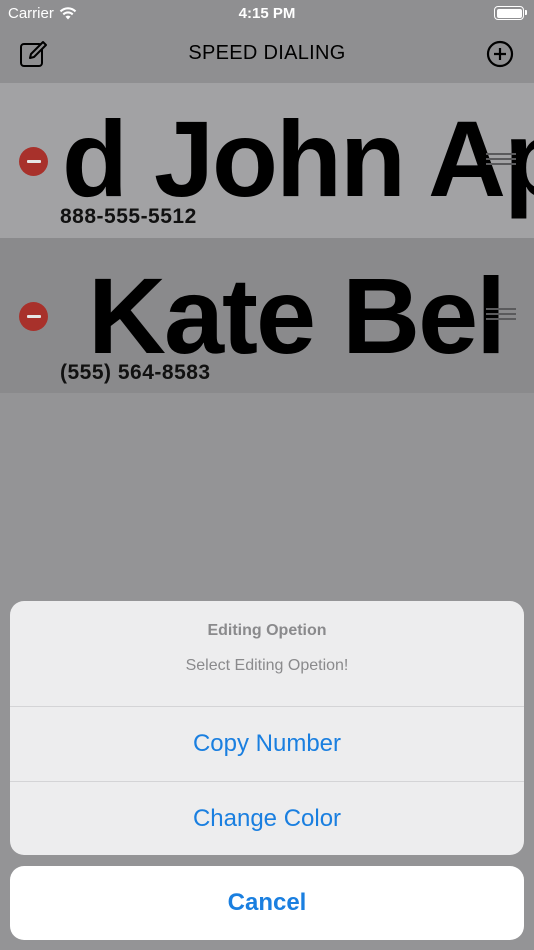 This screenshot has width=534, height=950. What do you see at coordinates (267, 654) in the screenshot?
I see `action-sheet-header: Editing Opetion Select Editing Opetion!` at bounding box center [267, 654].